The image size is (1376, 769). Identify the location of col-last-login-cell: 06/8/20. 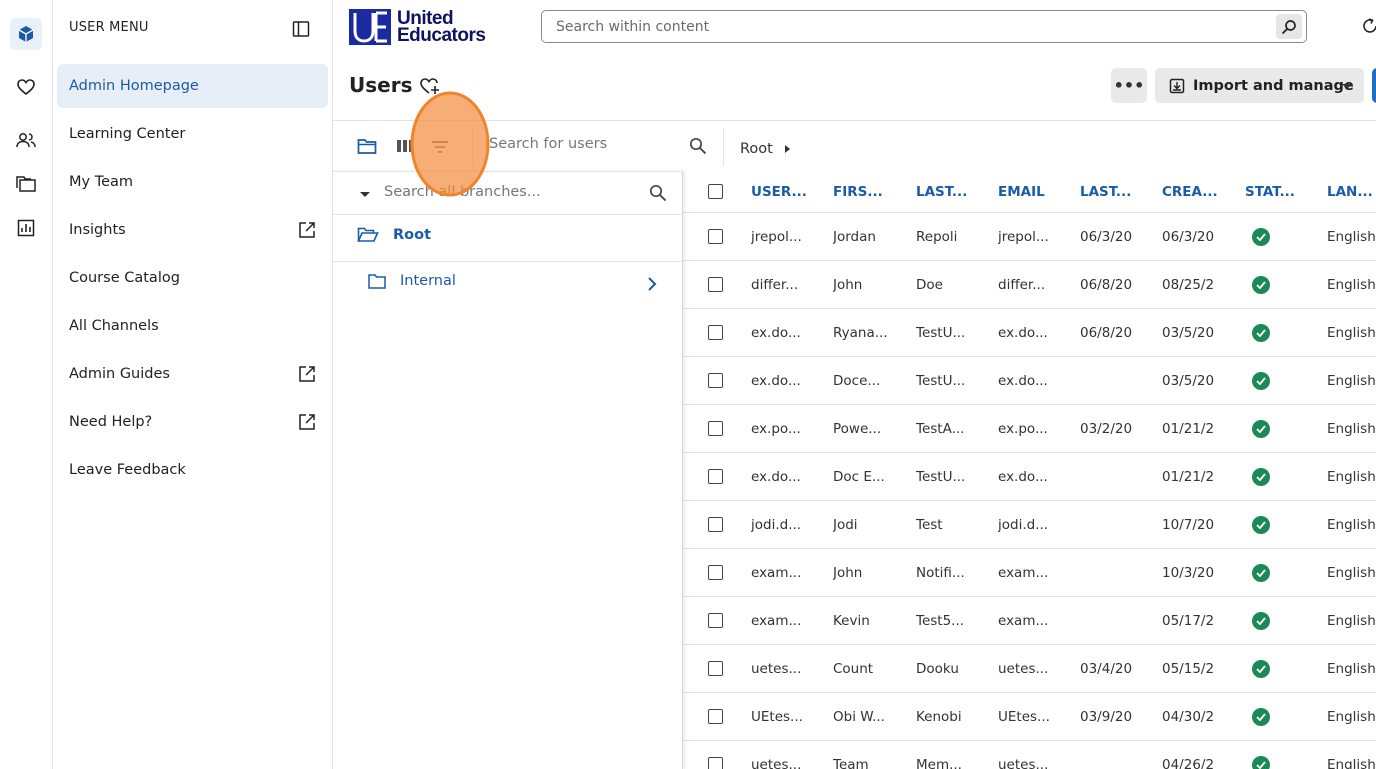
(1106, 284).